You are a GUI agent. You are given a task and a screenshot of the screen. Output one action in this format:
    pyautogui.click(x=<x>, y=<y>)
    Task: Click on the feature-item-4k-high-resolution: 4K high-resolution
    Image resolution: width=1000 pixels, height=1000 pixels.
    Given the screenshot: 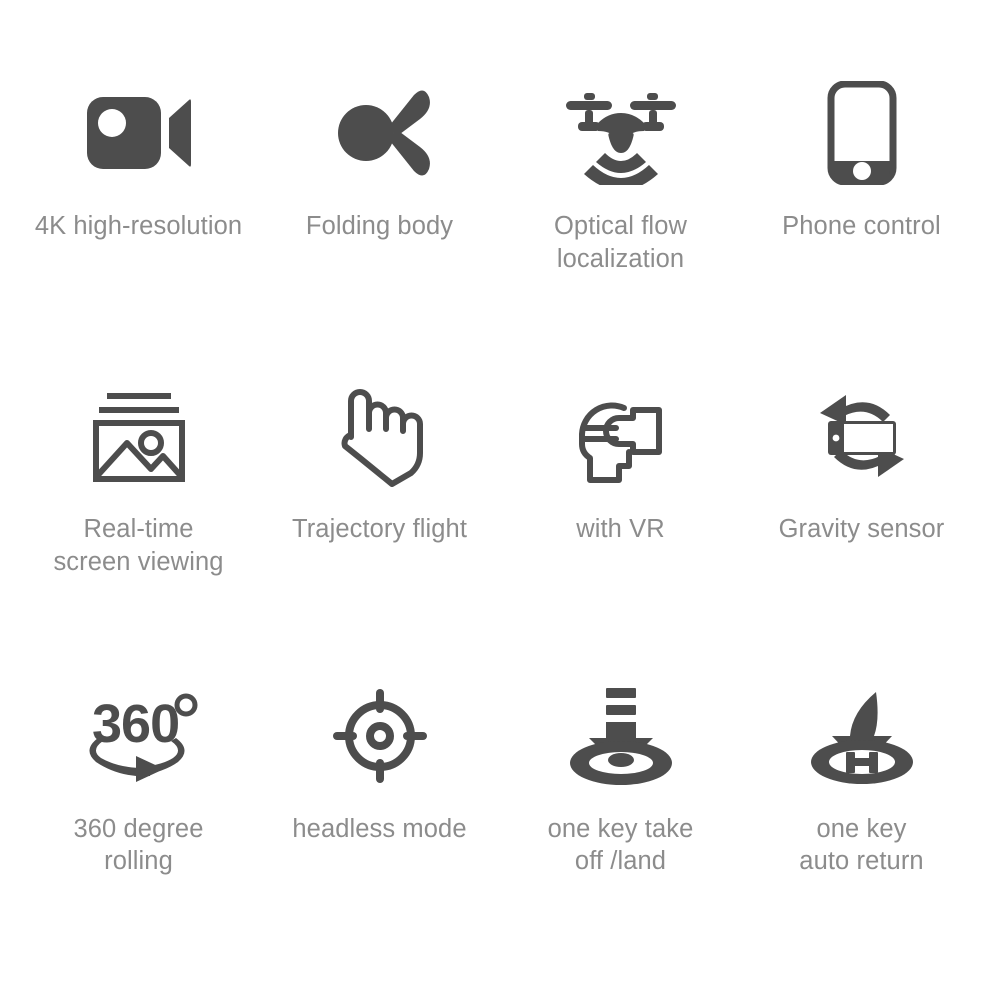 What is the action you would take?
    pyautogui.click(x=138, y=211)
    